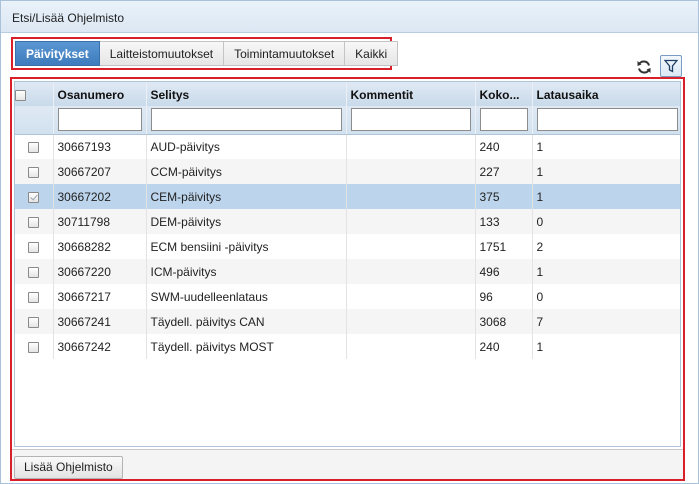 This screenshot has width=699, height=484. Describe the element at coordinates (504, 246) in the screenshot. I see `size-cell: 1751` at that location.